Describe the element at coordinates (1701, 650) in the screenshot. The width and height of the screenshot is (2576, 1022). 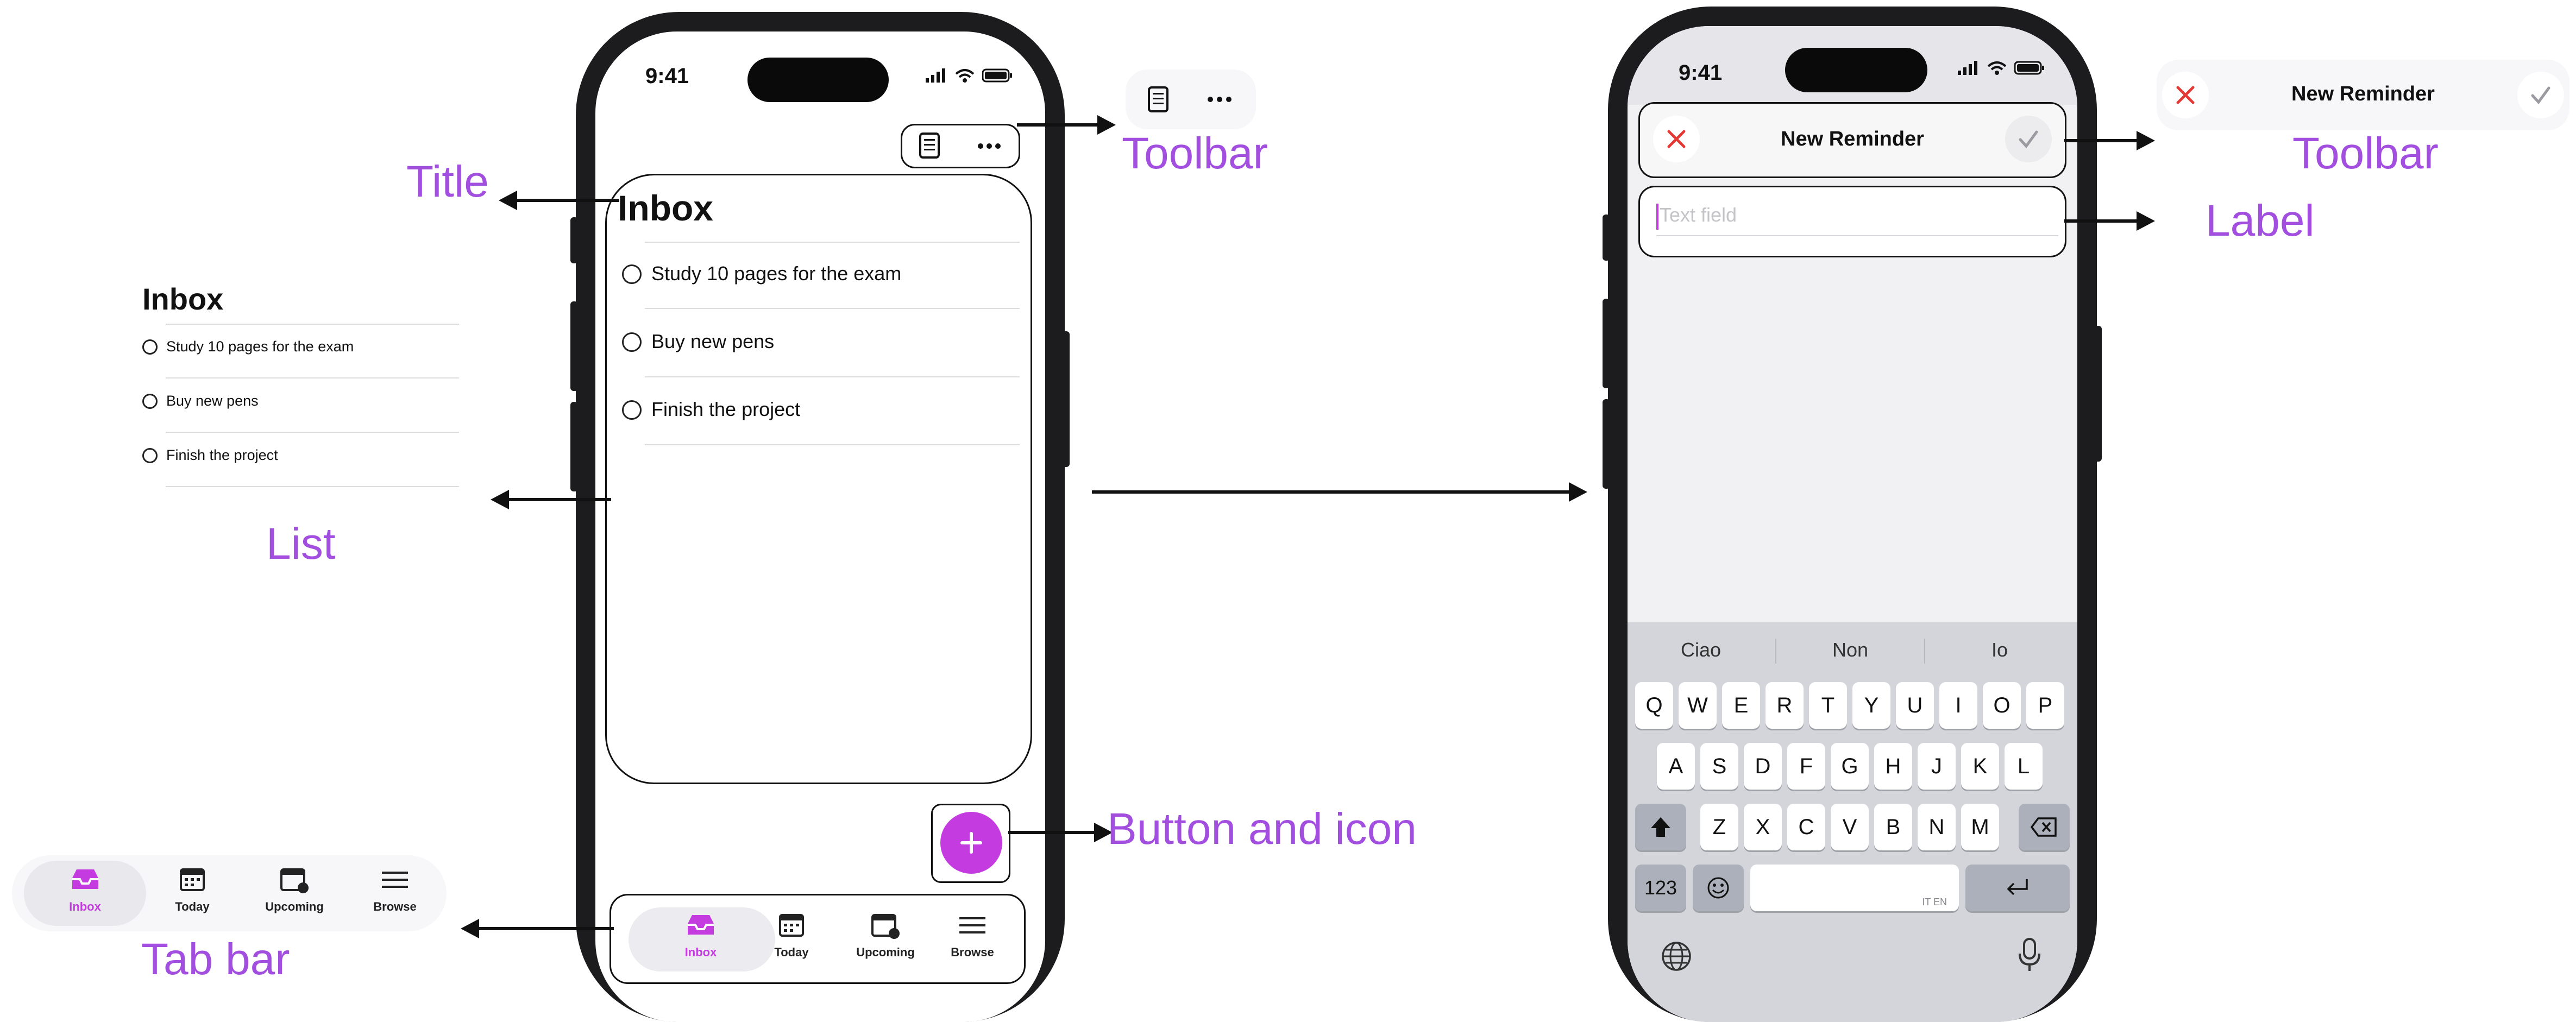
I see `prediction: Ciao` at that location.